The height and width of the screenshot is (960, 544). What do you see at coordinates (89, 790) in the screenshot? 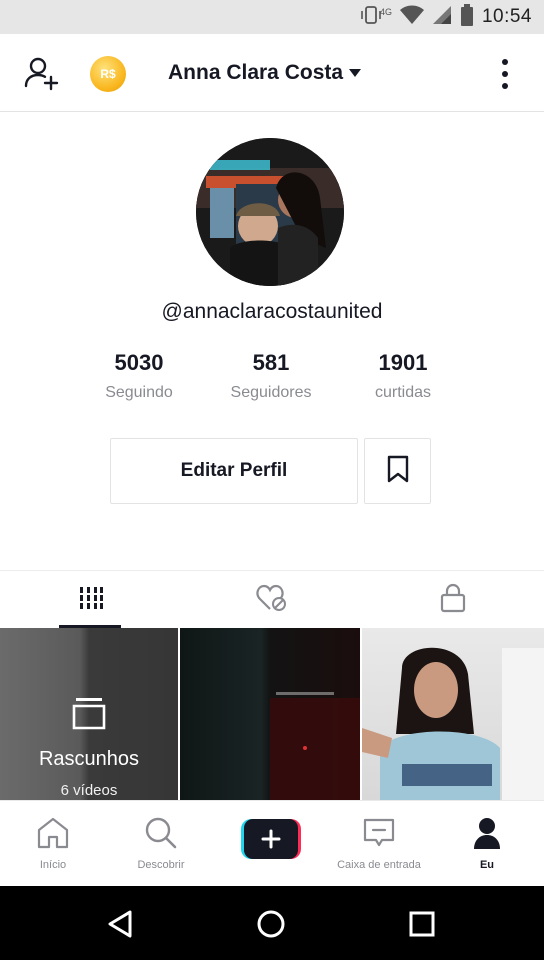
I see `drafts-count: 6 vídeos` at bounding box center [89, 790].